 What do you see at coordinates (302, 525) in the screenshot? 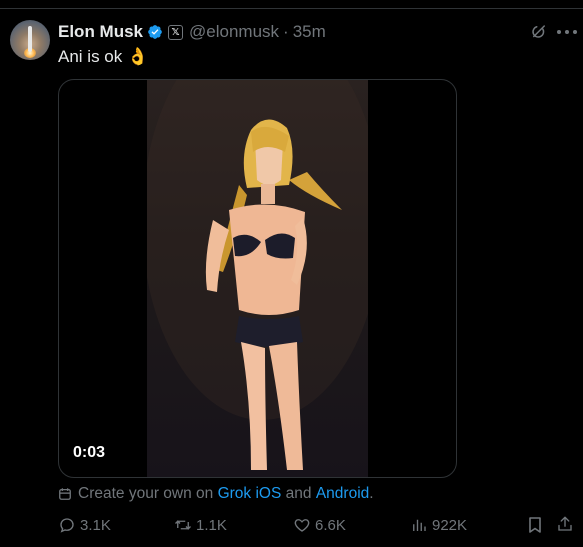
I see `heart-icon` at bounding box center [302, 525].